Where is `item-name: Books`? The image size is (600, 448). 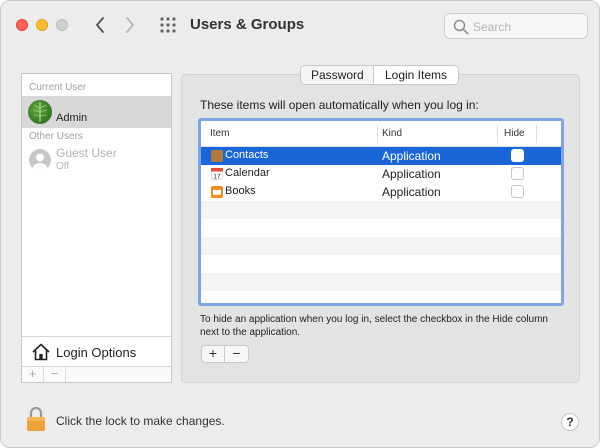 item-name: Books is located at coordinates (240, 191).